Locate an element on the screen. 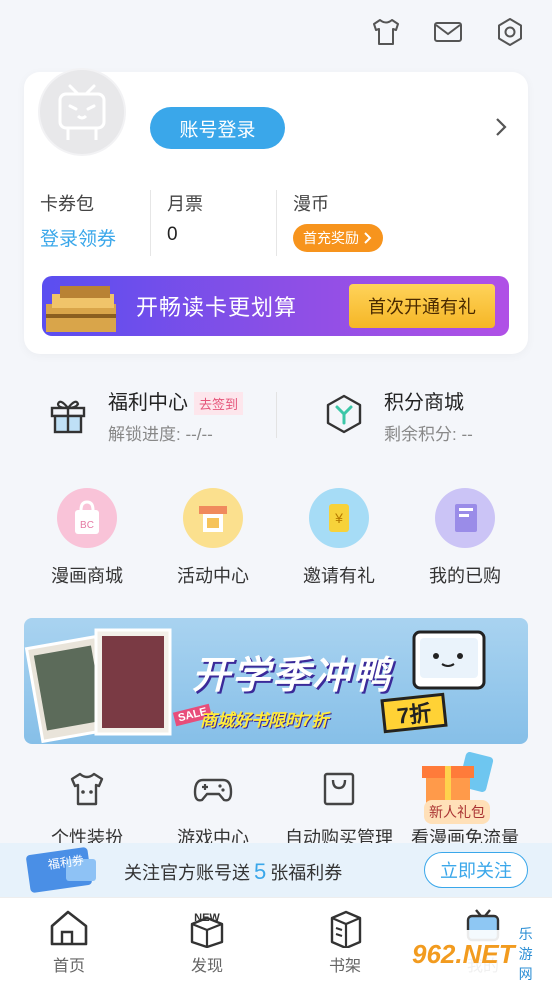 Image resolution: width=552 pixels, height=983 pixels. home-icon is located at coordinates (69, 928).